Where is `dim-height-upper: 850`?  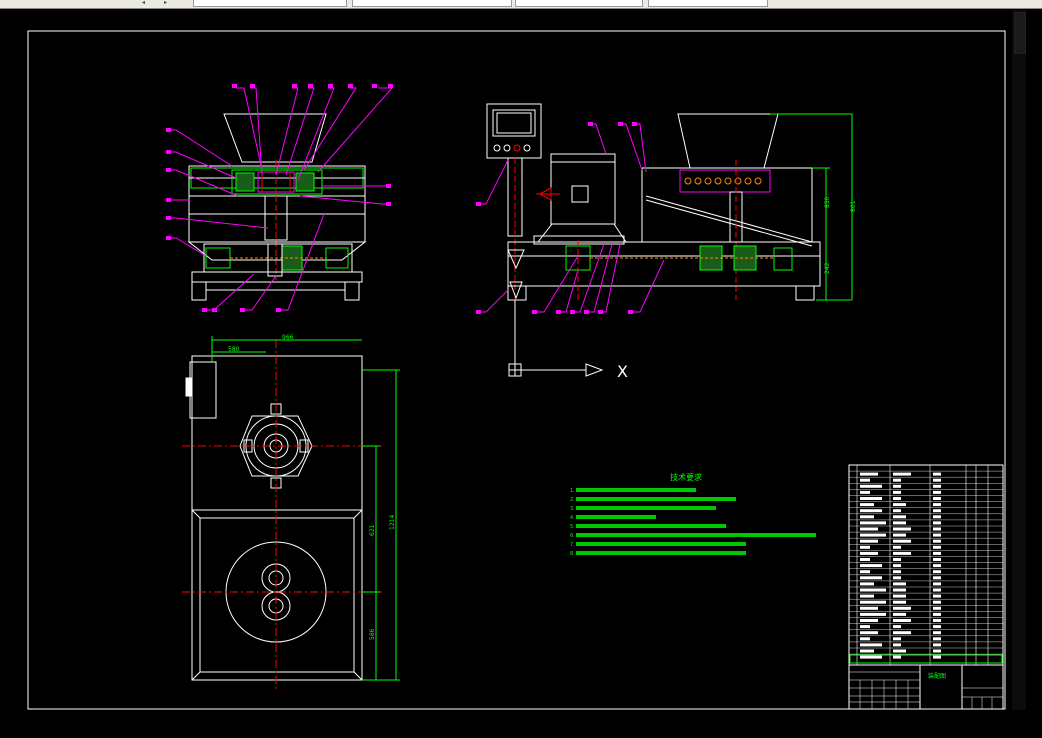
dim-height-upper: 850 is located at coordinates (827, 202).